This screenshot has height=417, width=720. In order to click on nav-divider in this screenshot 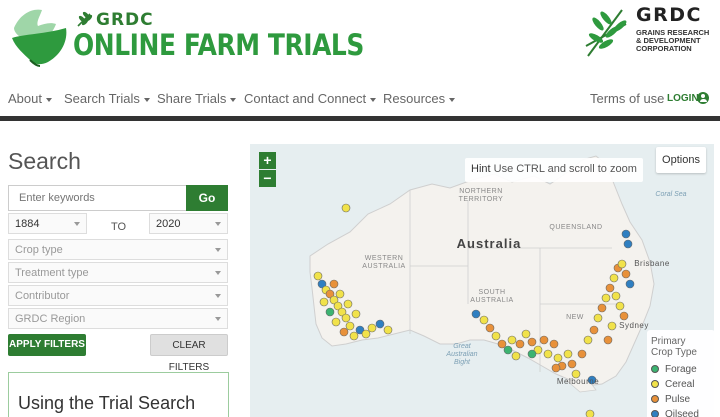, I will do `click(360, 118)`.